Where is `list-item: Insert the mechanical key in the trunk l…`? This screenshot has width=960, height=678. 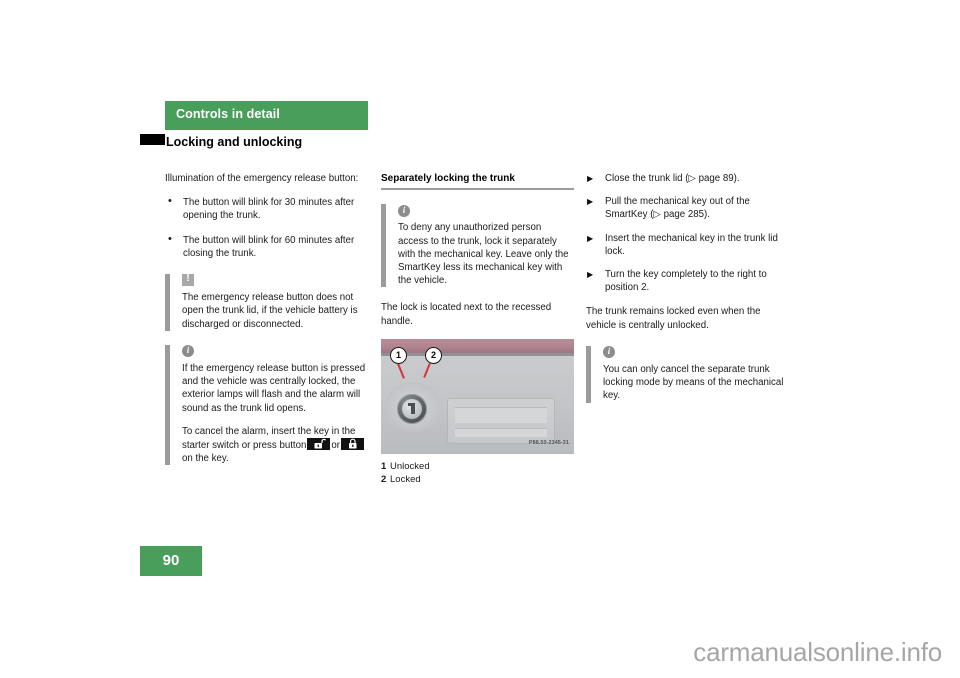
list-item: Insert the mechanical key in the trunk l… is located at coordinates (686, 245).